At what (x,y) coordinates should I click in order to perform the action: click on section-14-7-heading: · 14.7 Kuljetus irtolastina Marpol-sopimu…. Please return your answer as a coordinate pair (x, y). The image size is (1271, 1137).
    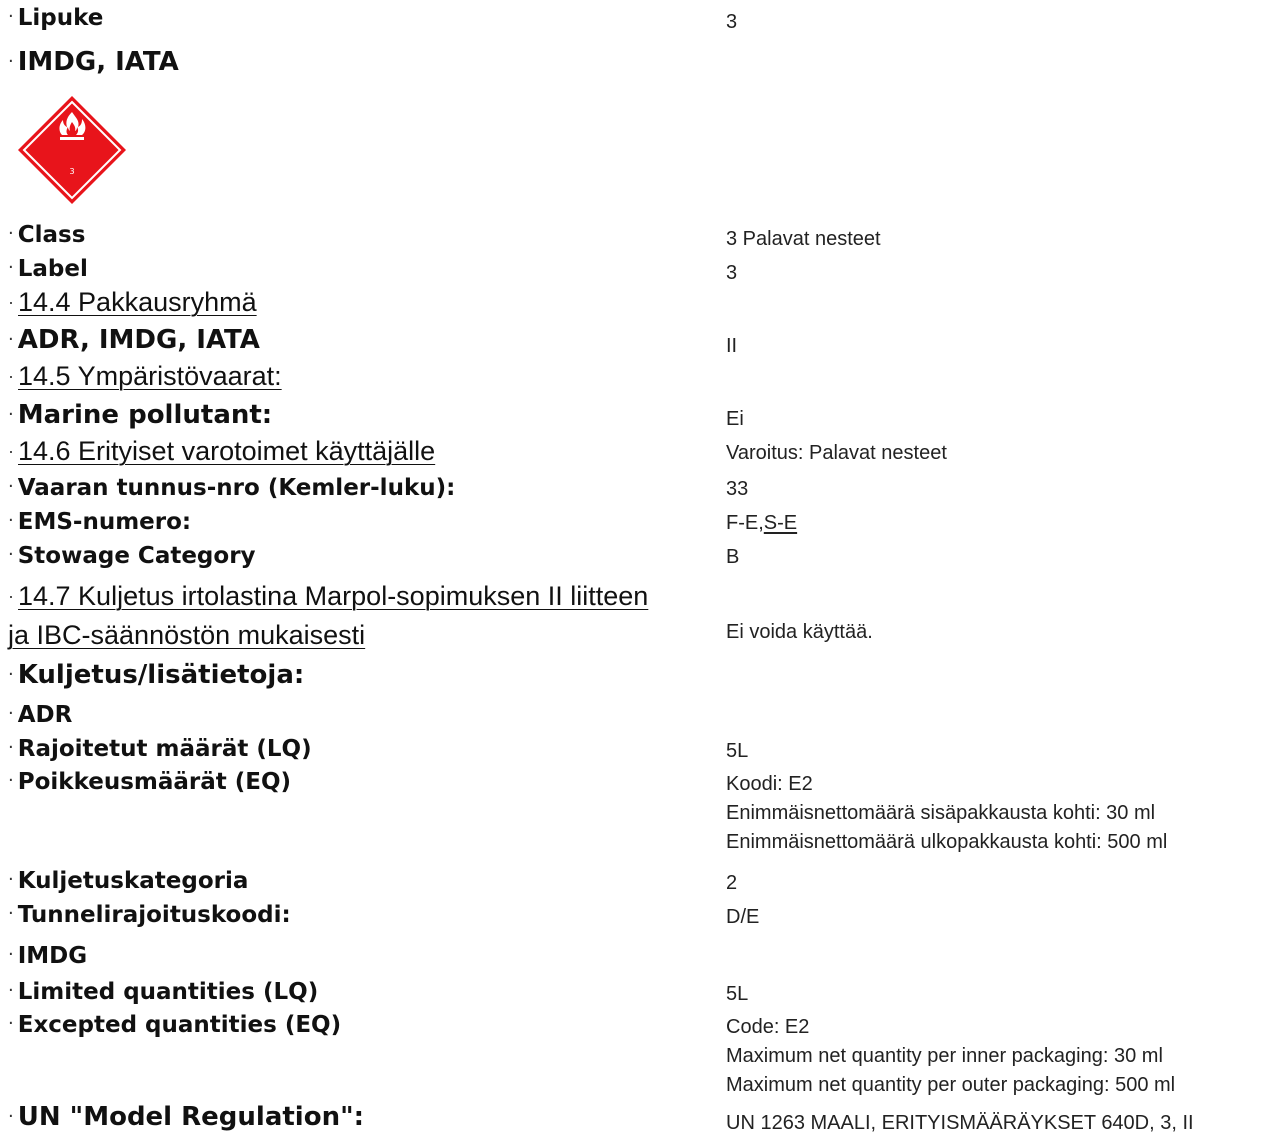
    Looking at the image, I should click on (328, 615).